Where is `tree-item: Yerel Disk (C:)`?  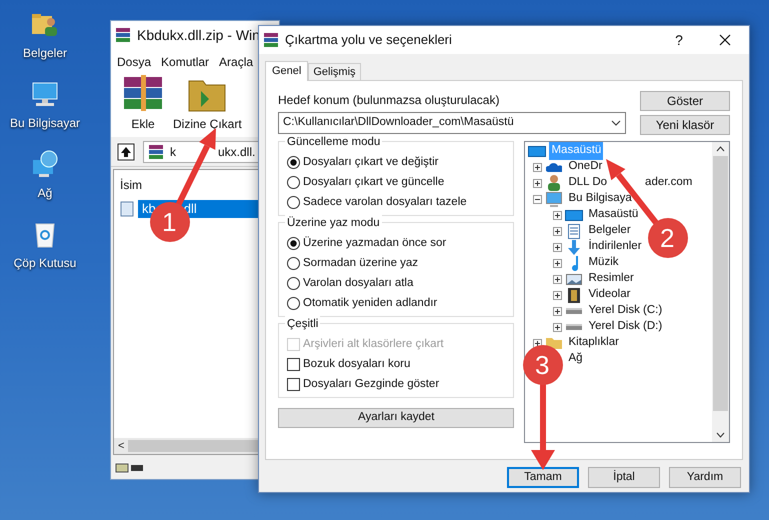
tree-item: Yerel Disk (C:) is located at coordinates (625, 311).